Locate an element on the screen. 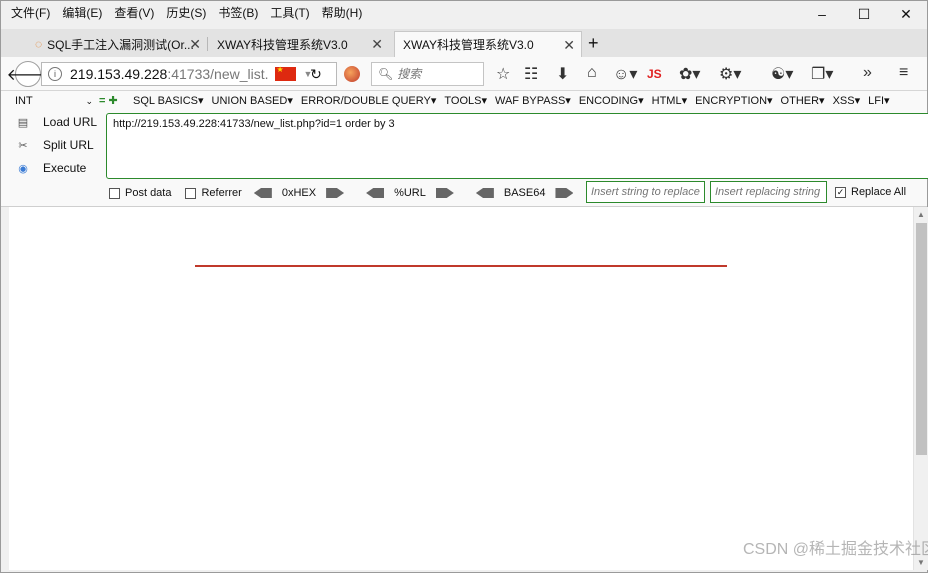  url-path: :41733/new_list. is located at coordinates (218, 74).